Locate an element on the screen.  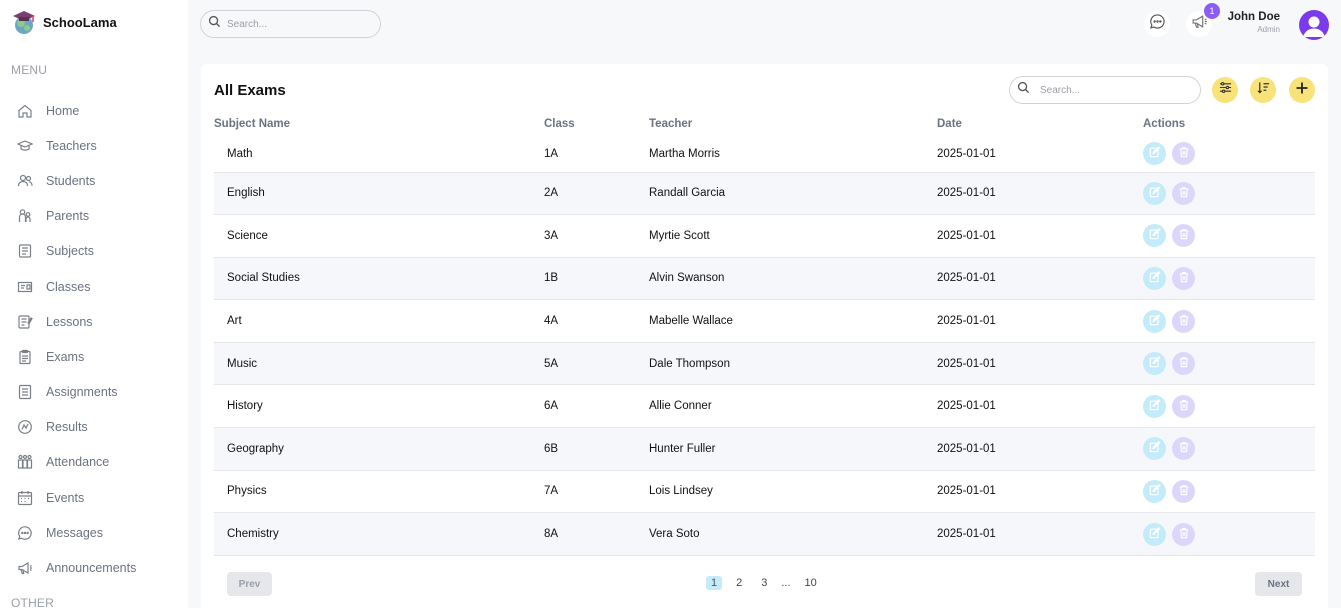
top-search-input is located at coordinates (292, 24).